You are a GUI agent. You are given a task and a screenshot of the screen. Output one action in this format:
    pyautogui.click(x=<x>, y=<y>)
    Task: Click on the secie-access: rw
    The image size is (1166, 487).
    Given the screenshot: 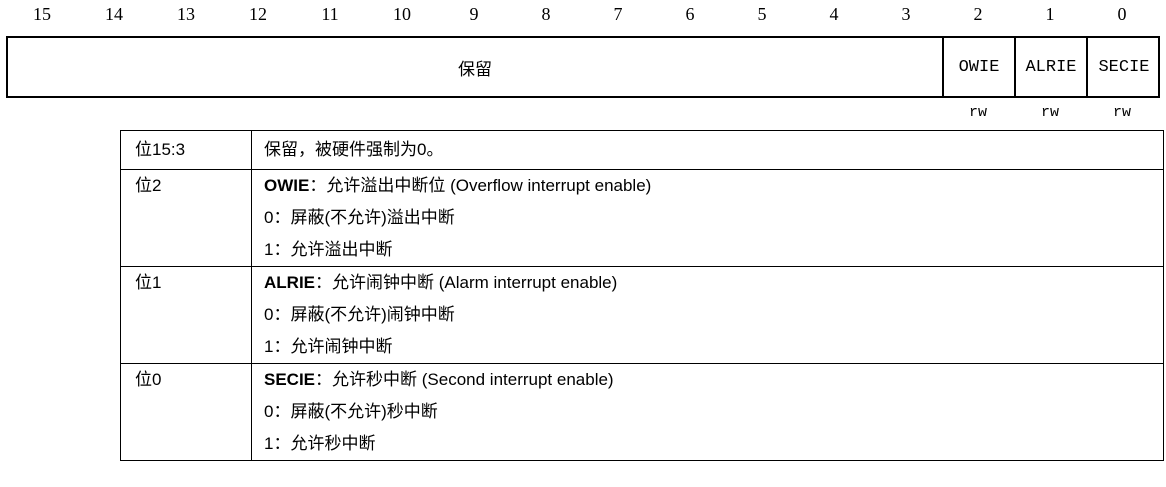 What is the action you would take?
    pyautogui.click(x=1121, y=112)
    